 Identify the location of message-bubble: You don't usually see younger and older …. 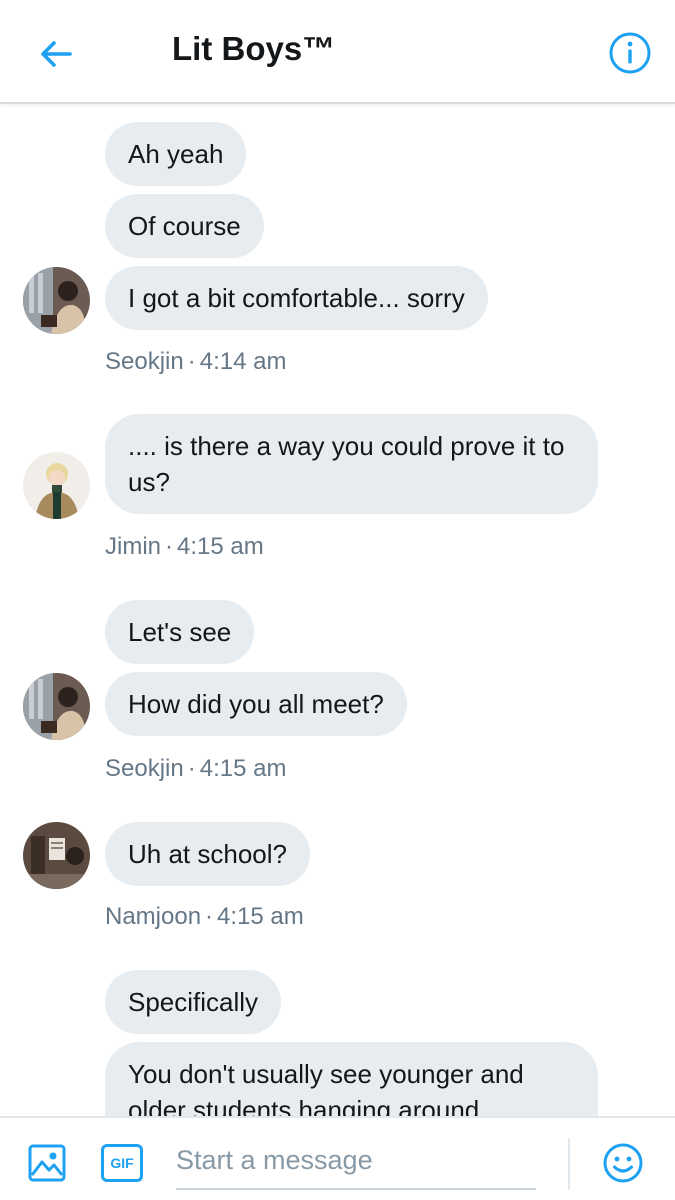
(351, 1079).